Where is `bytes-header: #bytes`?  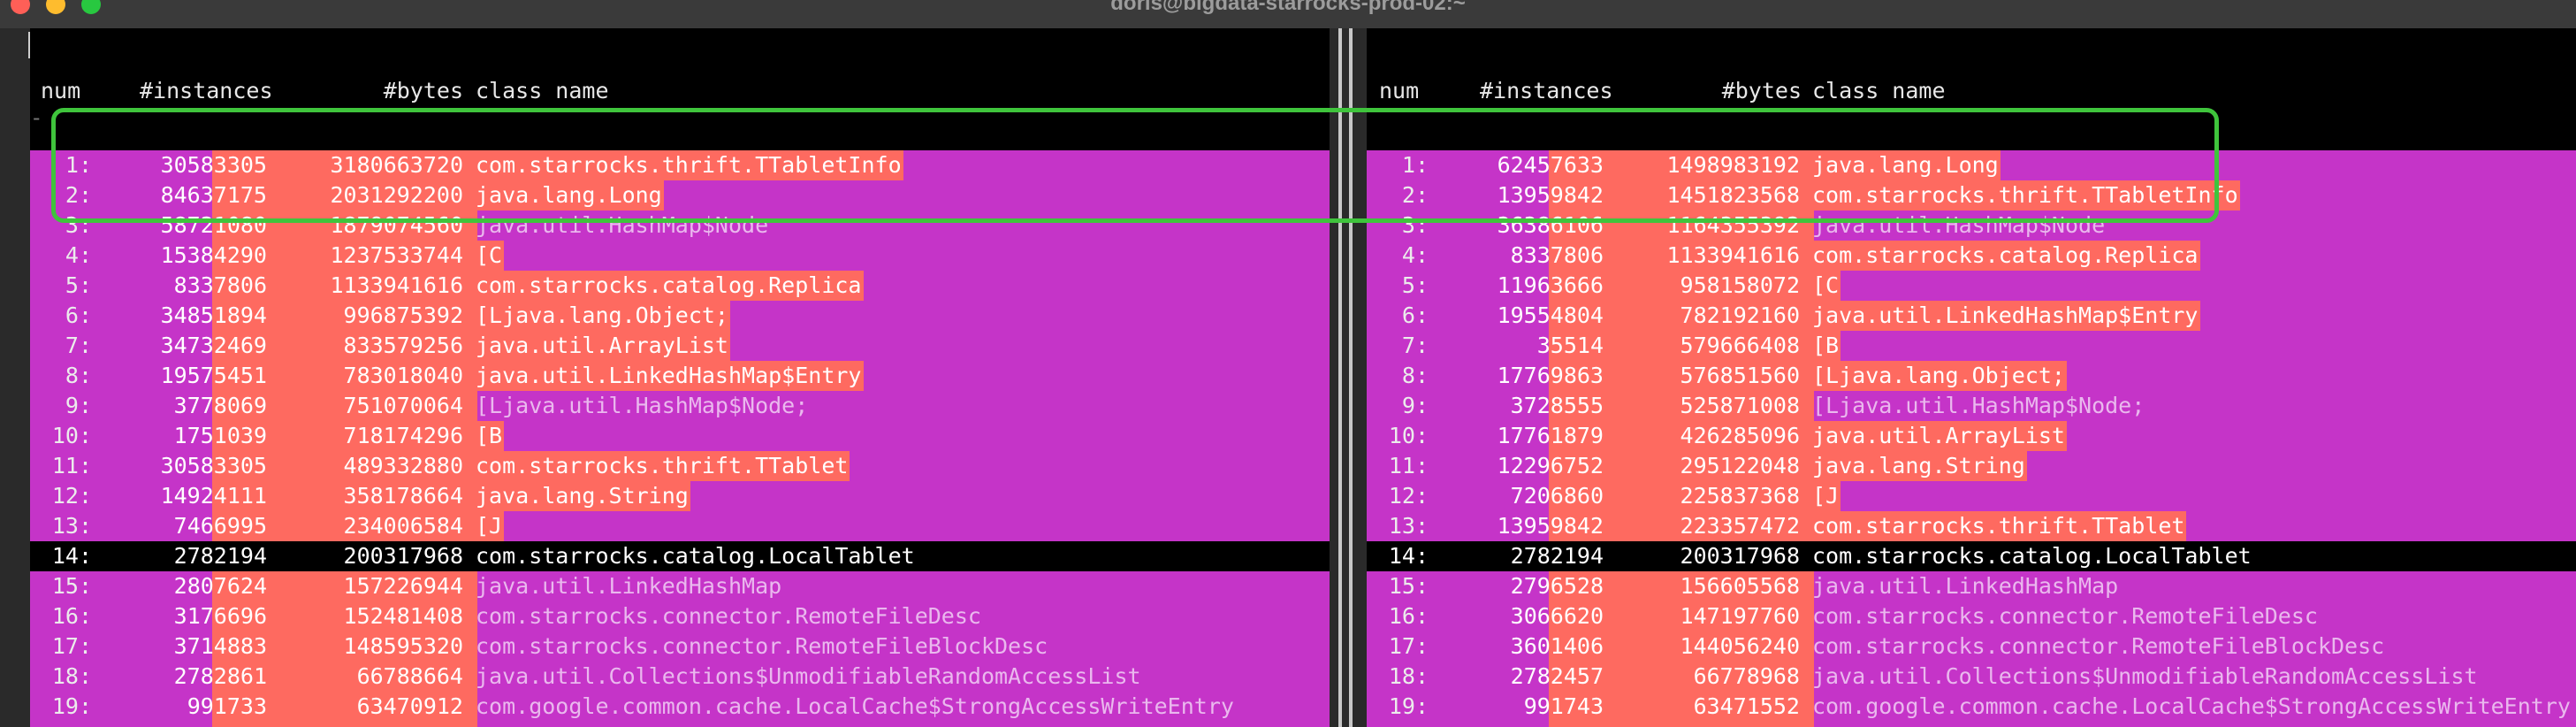 bytes-header: #bytes is located at coordinates (1761, 90).